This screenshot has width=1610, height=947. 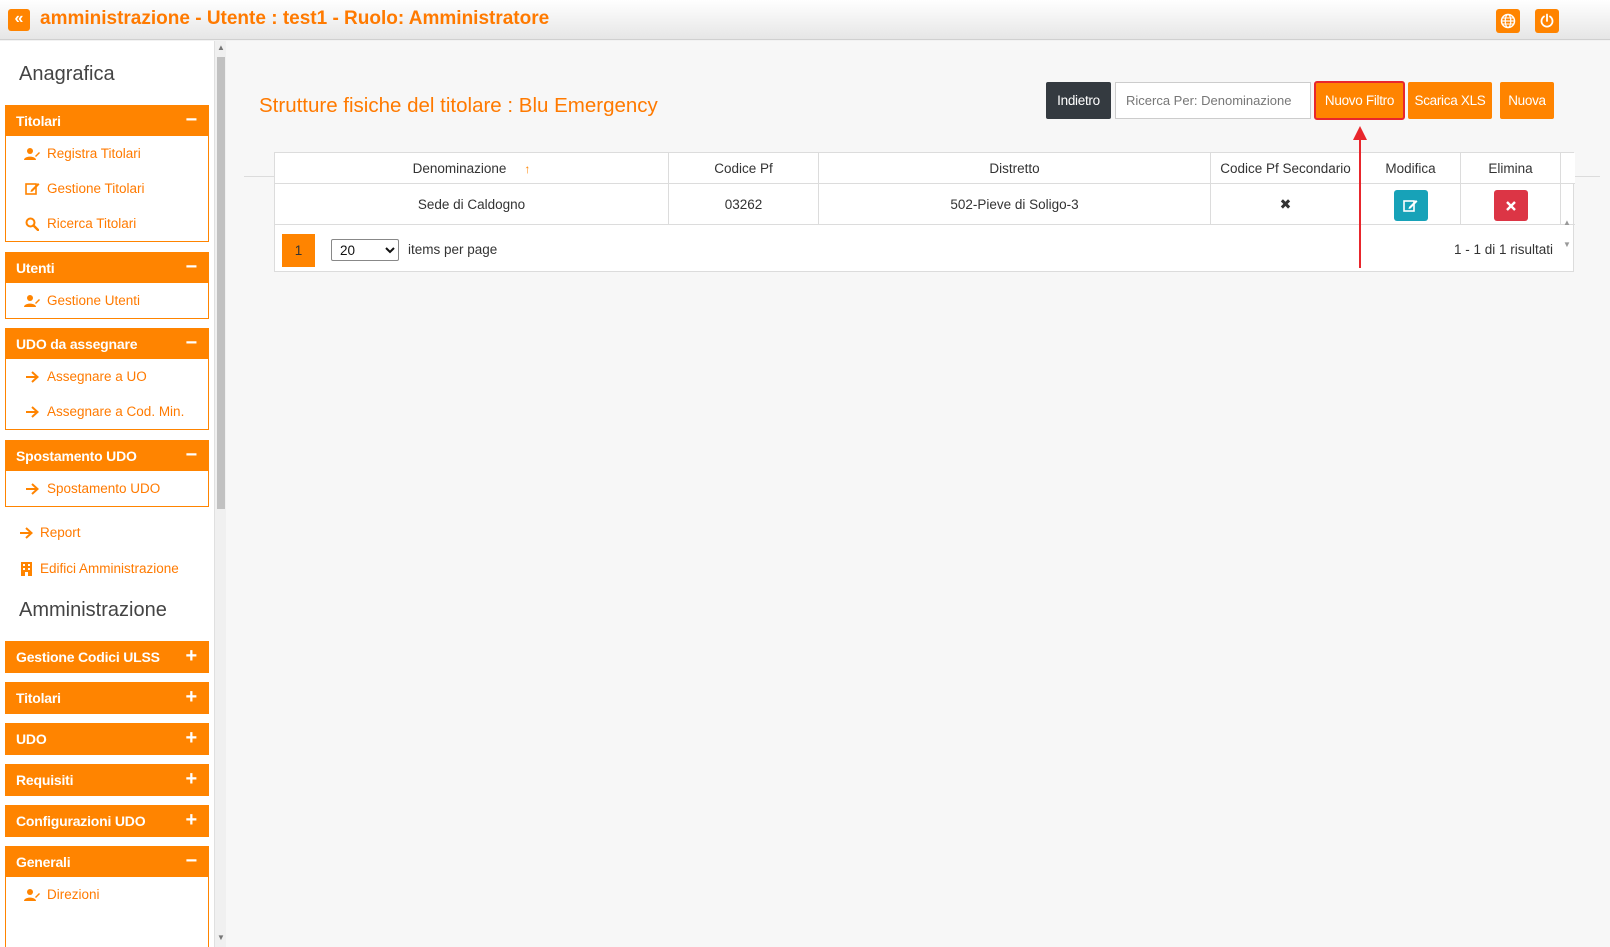 What do you see at coordinates (76, 456) in the screenshot?
I see `panel-title: Spostamento UDO` at bounding box center [76, 456].